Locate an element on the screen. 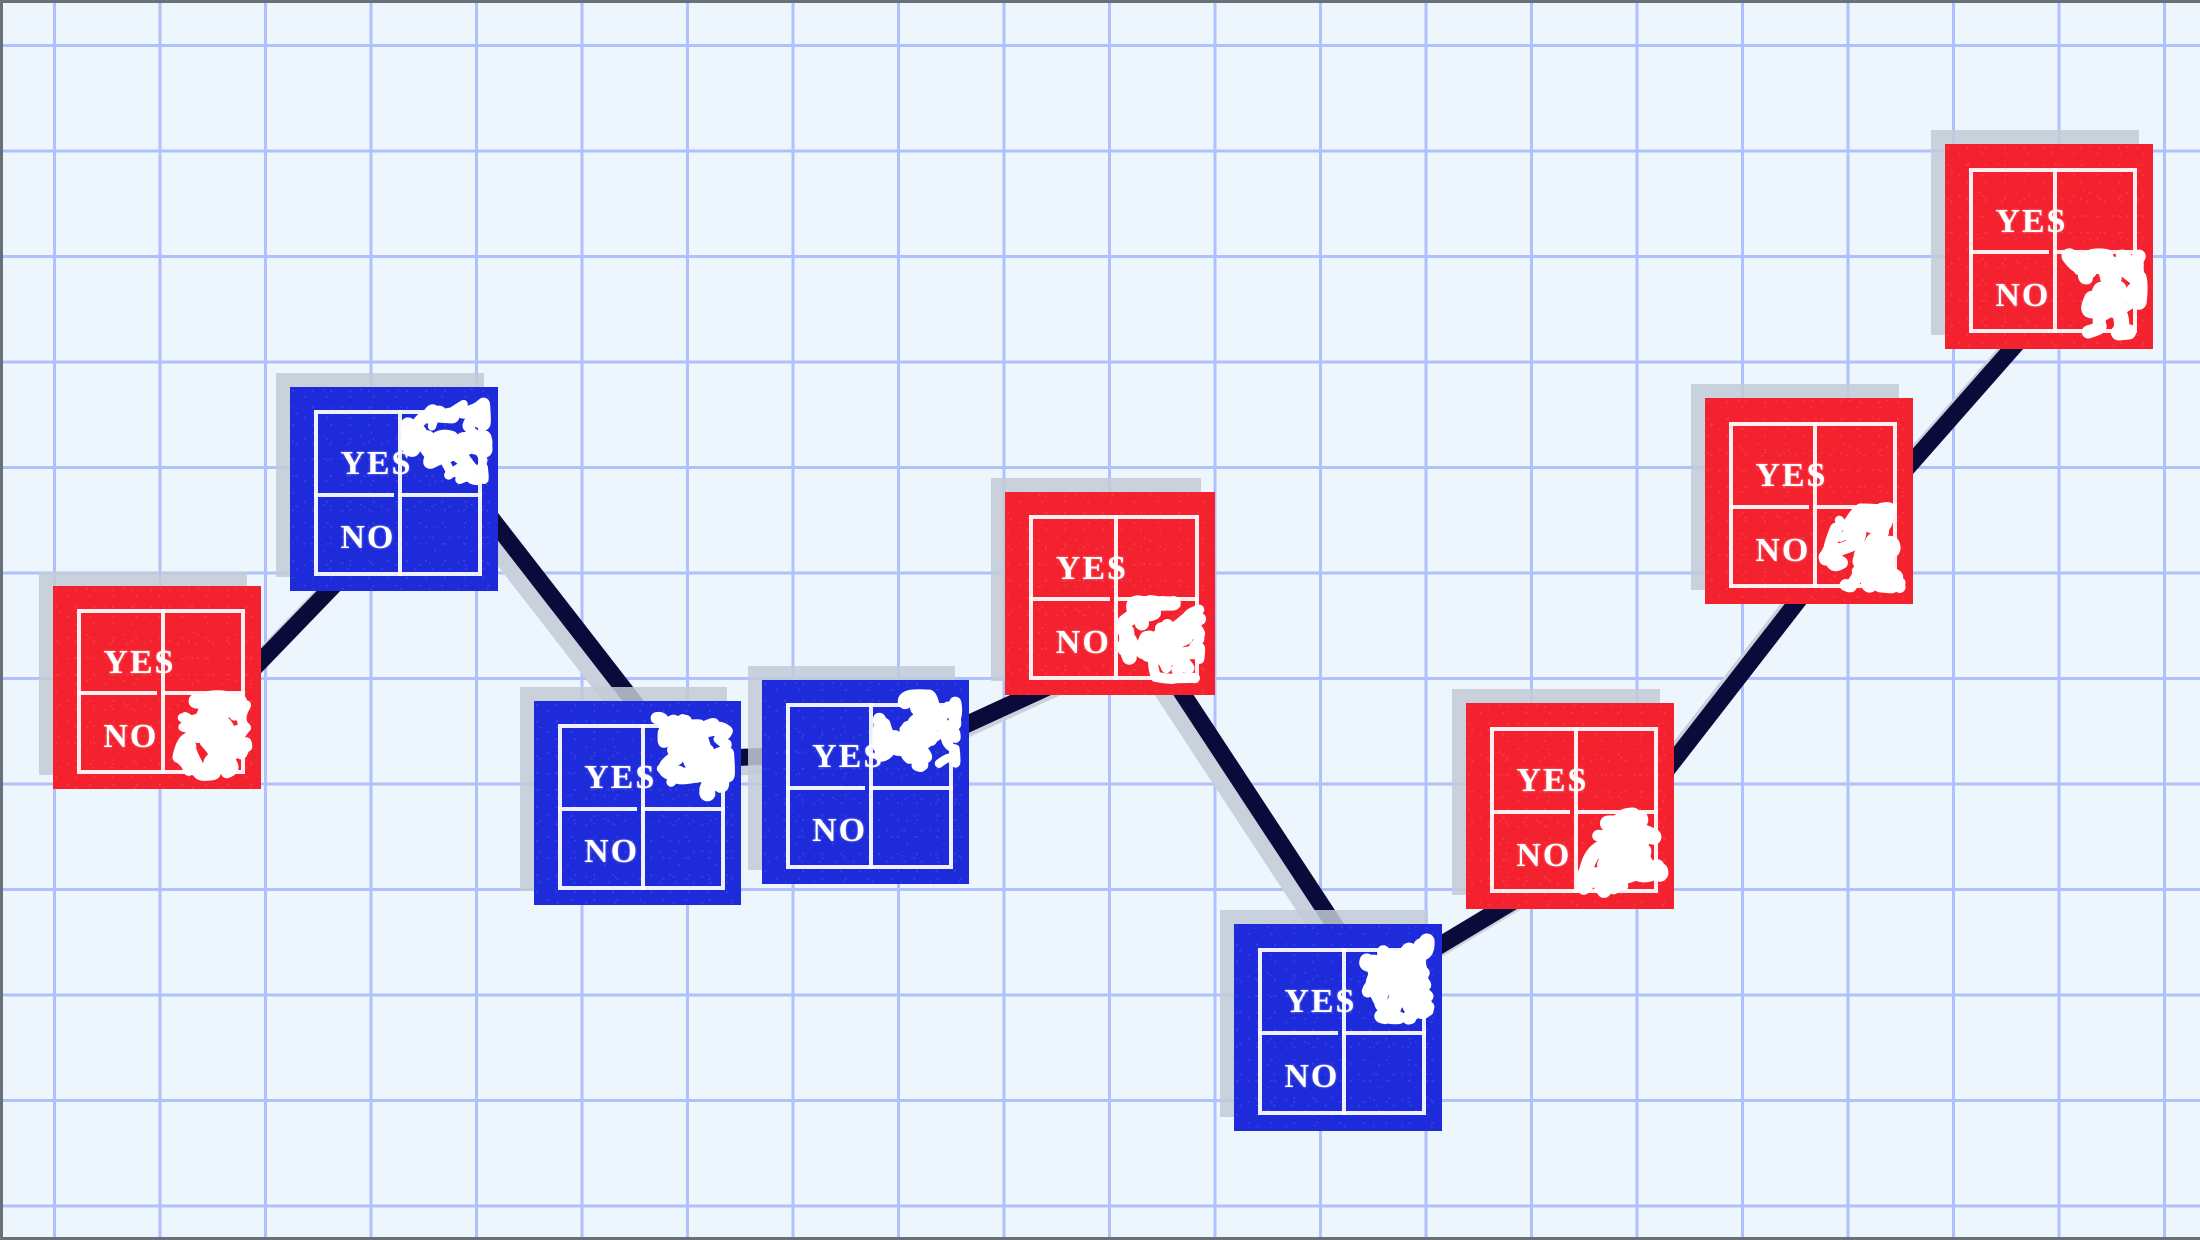 The width and height of the screenshot is (2200, 1240). ballot-card-6: YES NO is located at coordinates (1331, 1020).